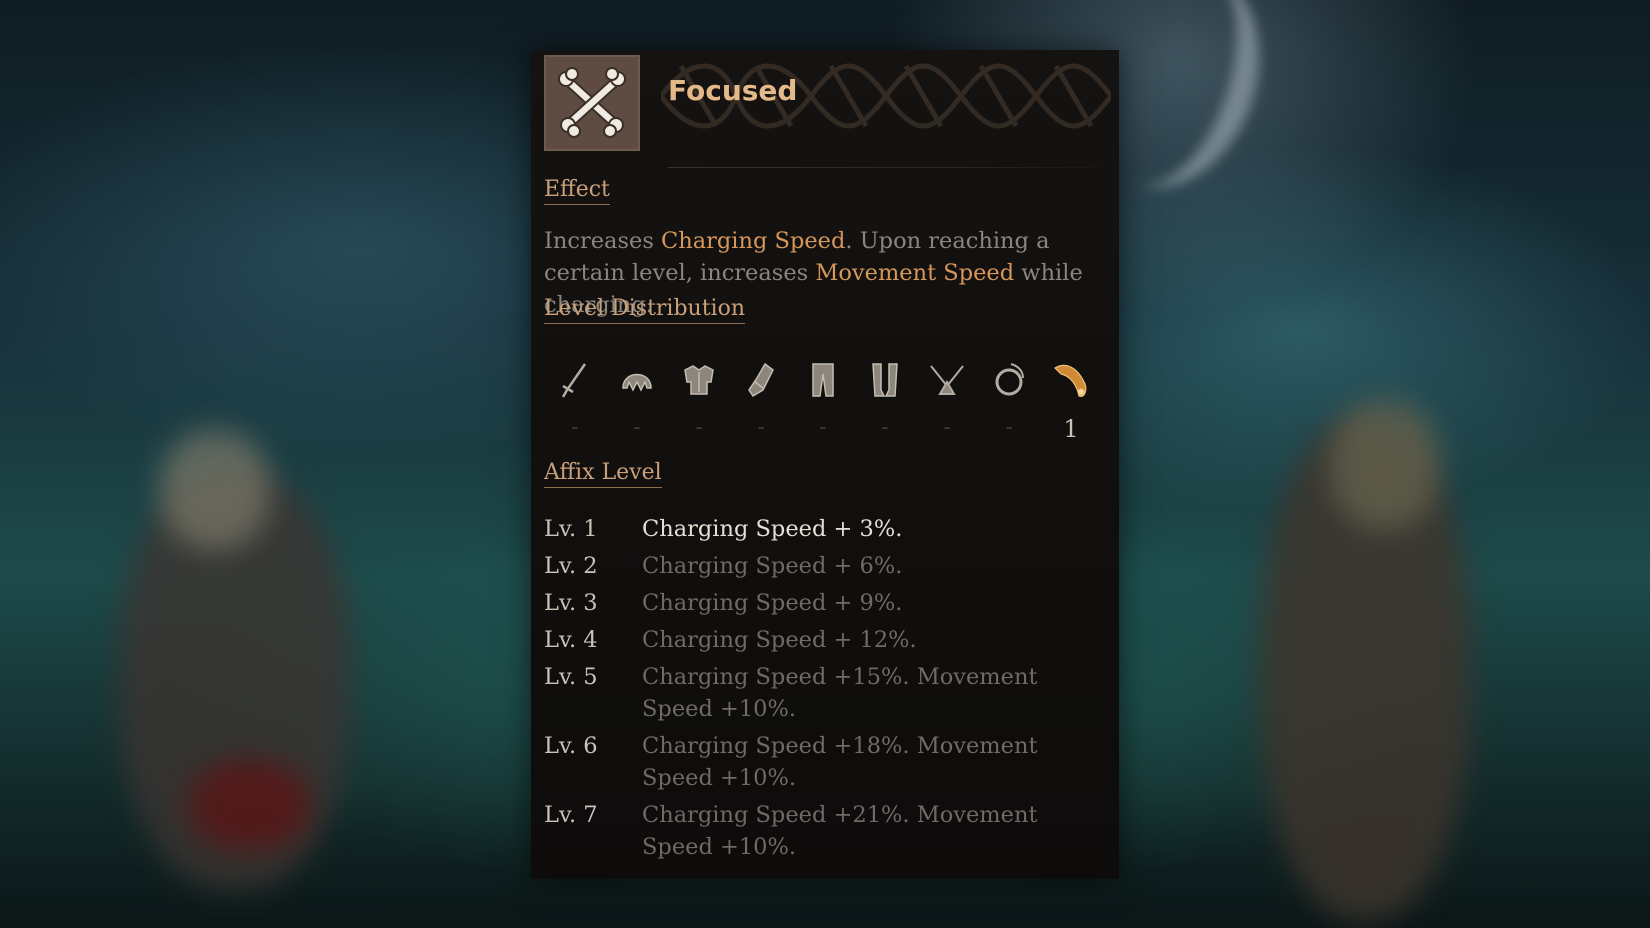 The height and width of the screenshot is (928, 1650). I want to click on affix-level-number: Lv. 3, so click(571, 603).